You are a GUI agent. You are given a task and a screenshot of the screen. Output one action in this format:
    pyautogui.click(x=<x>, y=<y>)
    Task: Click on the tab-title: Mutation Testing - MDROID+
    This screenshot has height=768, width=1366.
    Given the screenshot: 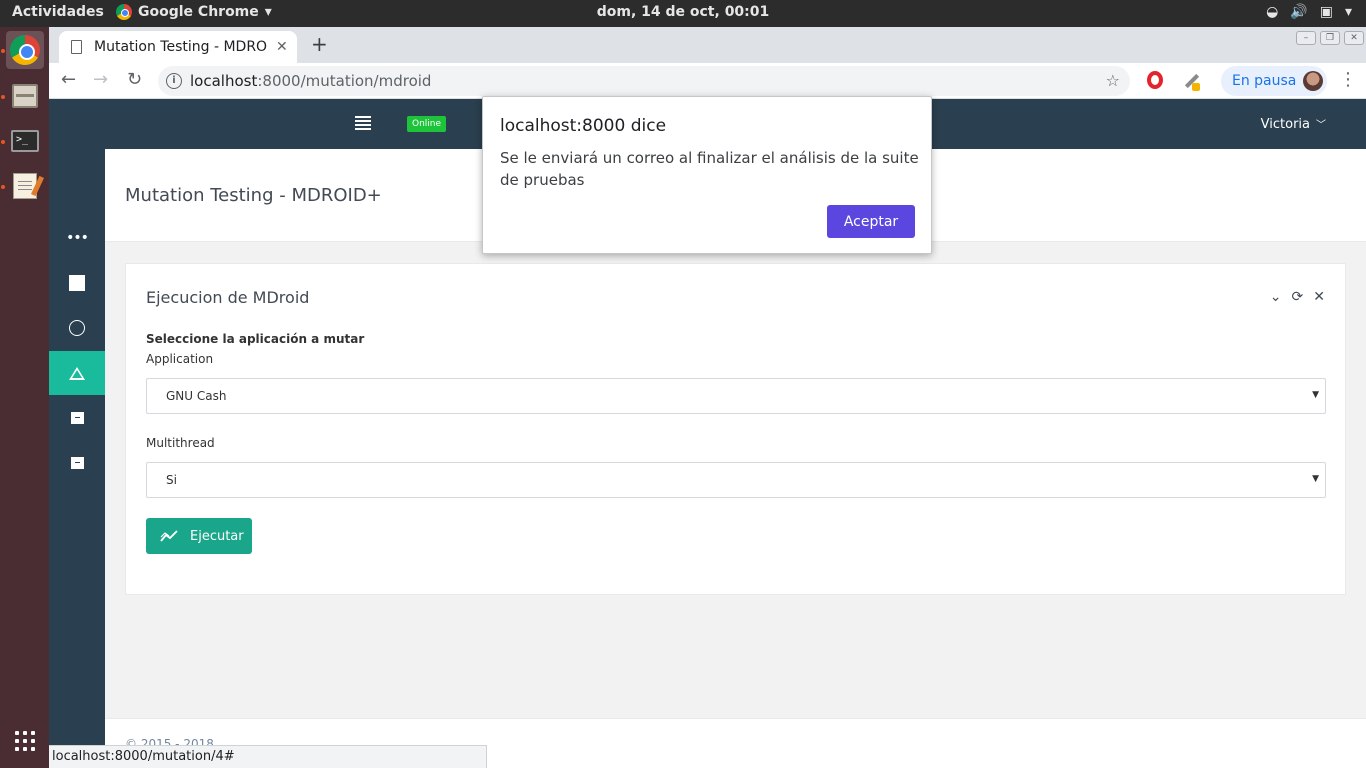 What is the action you would take?
    pyautogui.click(x=181, y=47)
    